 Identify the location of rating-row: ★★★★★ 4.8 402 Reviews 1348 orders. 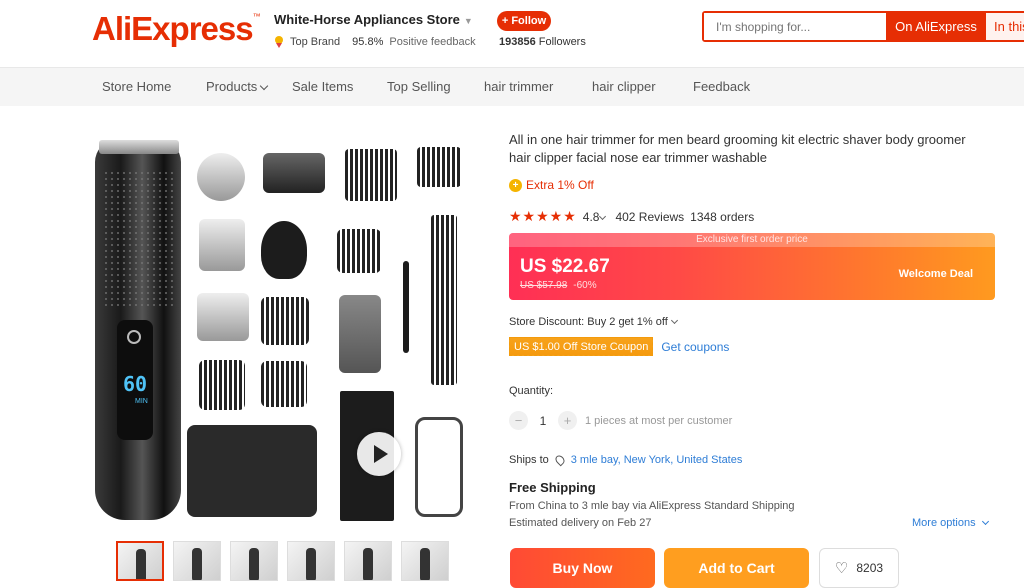
(631, 216).